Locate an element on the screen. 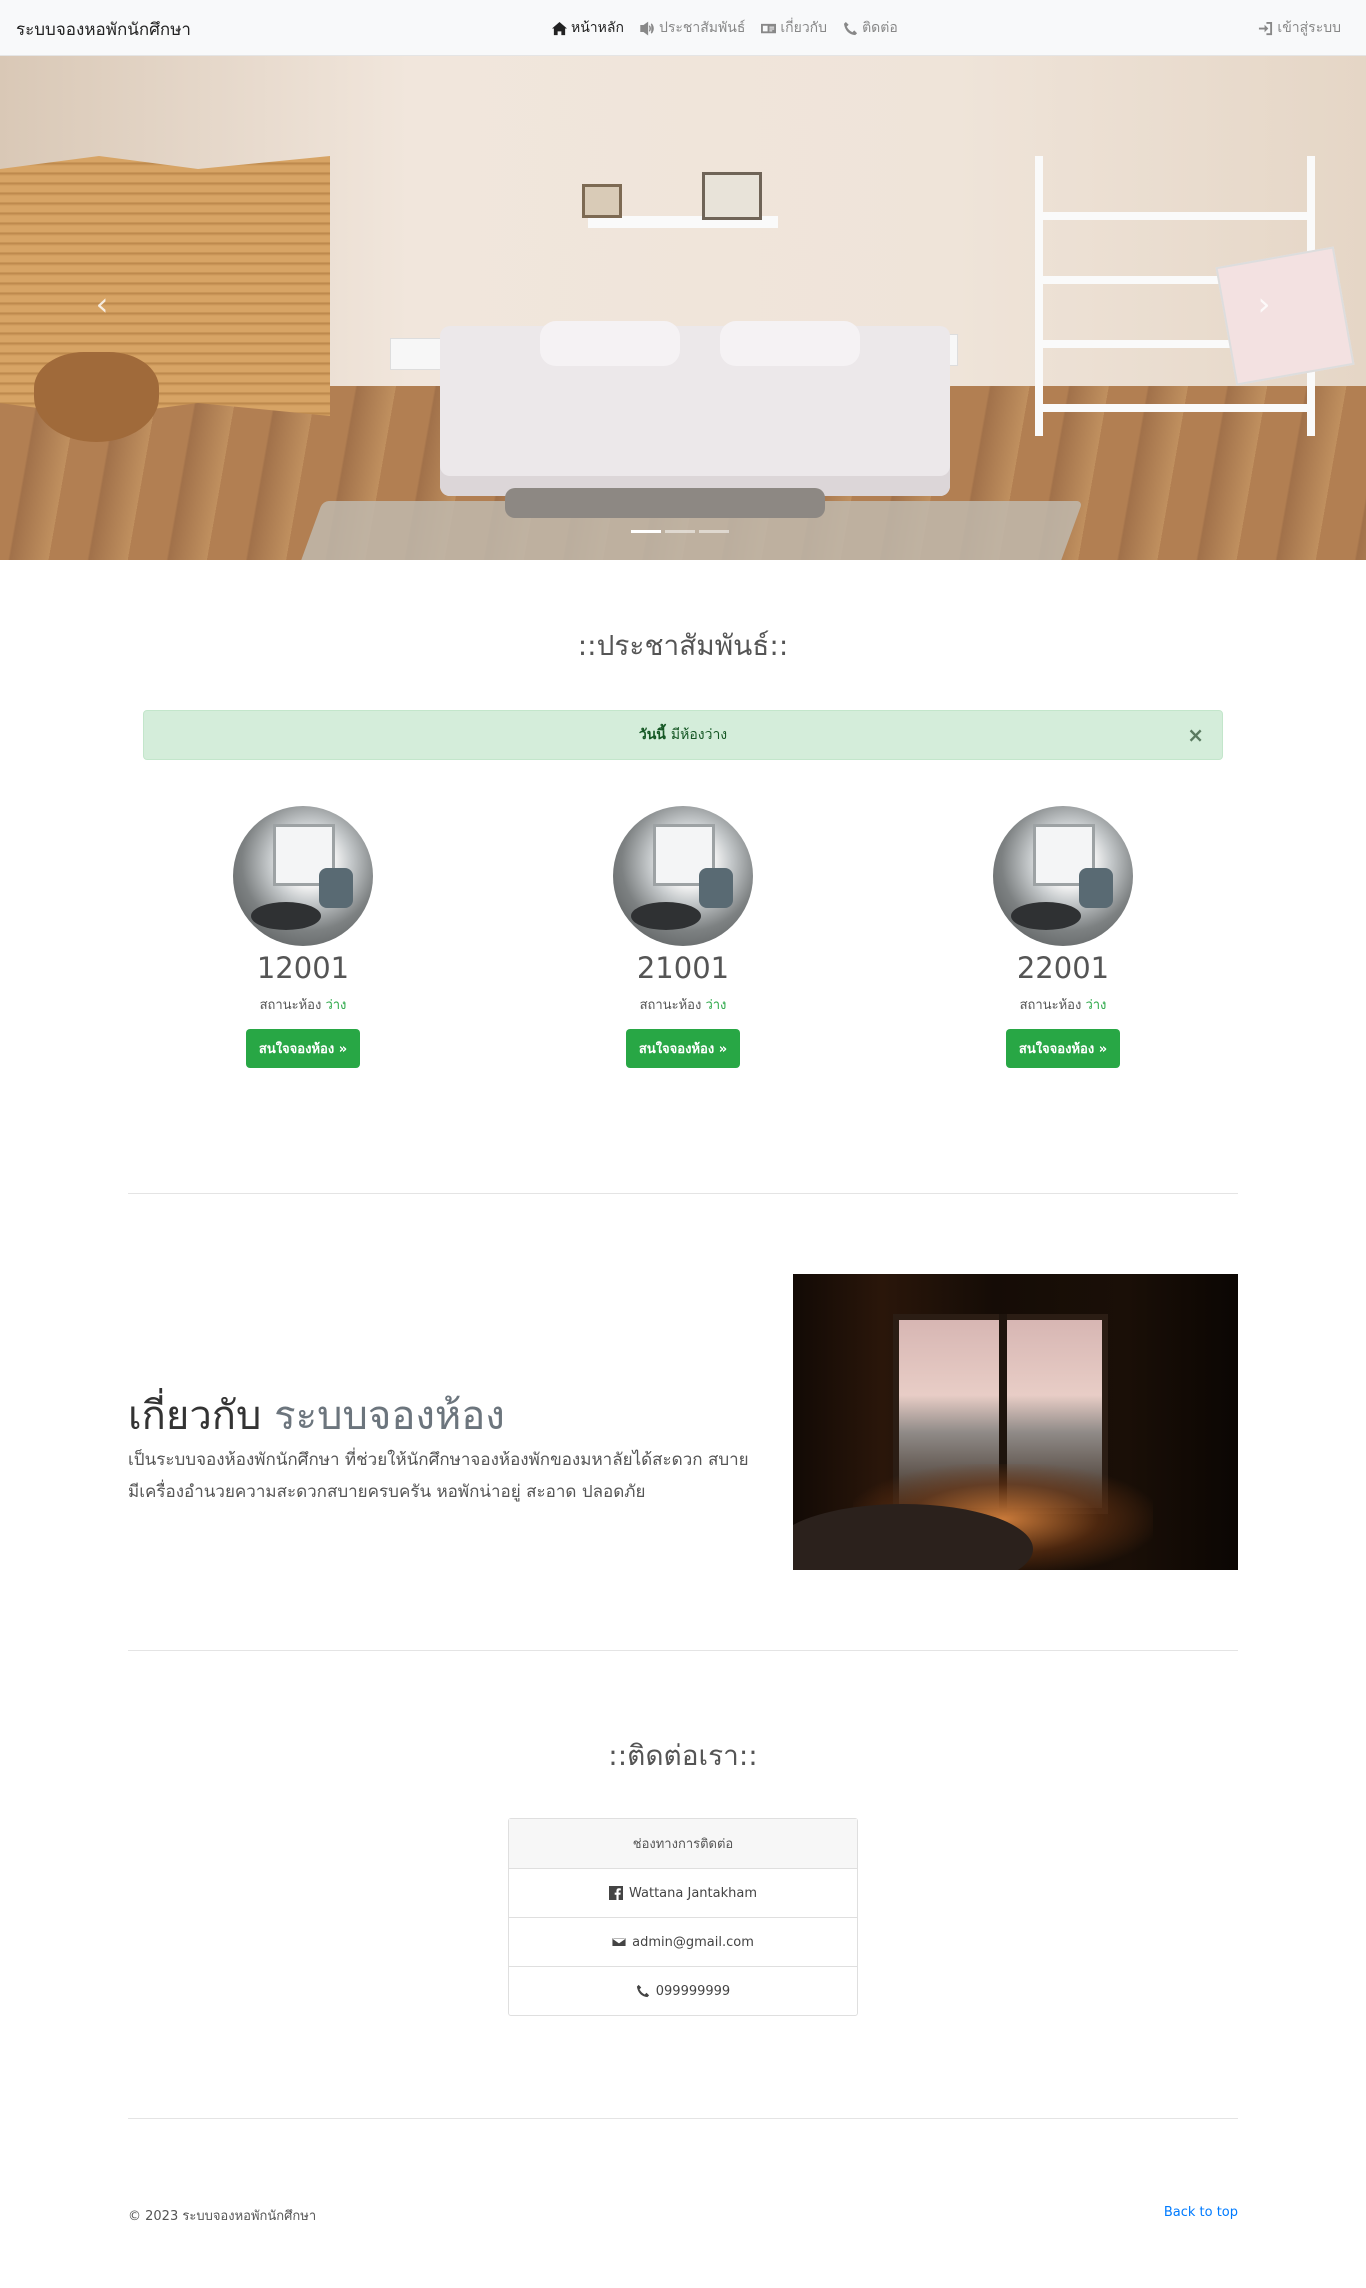 This screenshot has height=2288, width=1366. alert-bold-text: วันนี้ is located at coordinates (652, 735).